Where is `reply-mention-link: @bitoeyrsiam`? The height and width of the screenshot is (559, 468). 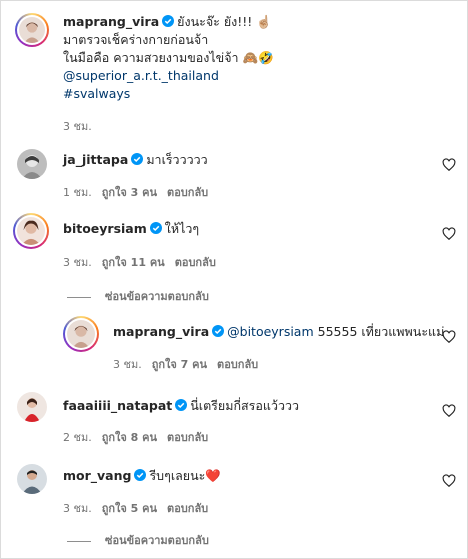
reply-mention-link: @bitoeyrsiam is located at coordinates (270, 331).